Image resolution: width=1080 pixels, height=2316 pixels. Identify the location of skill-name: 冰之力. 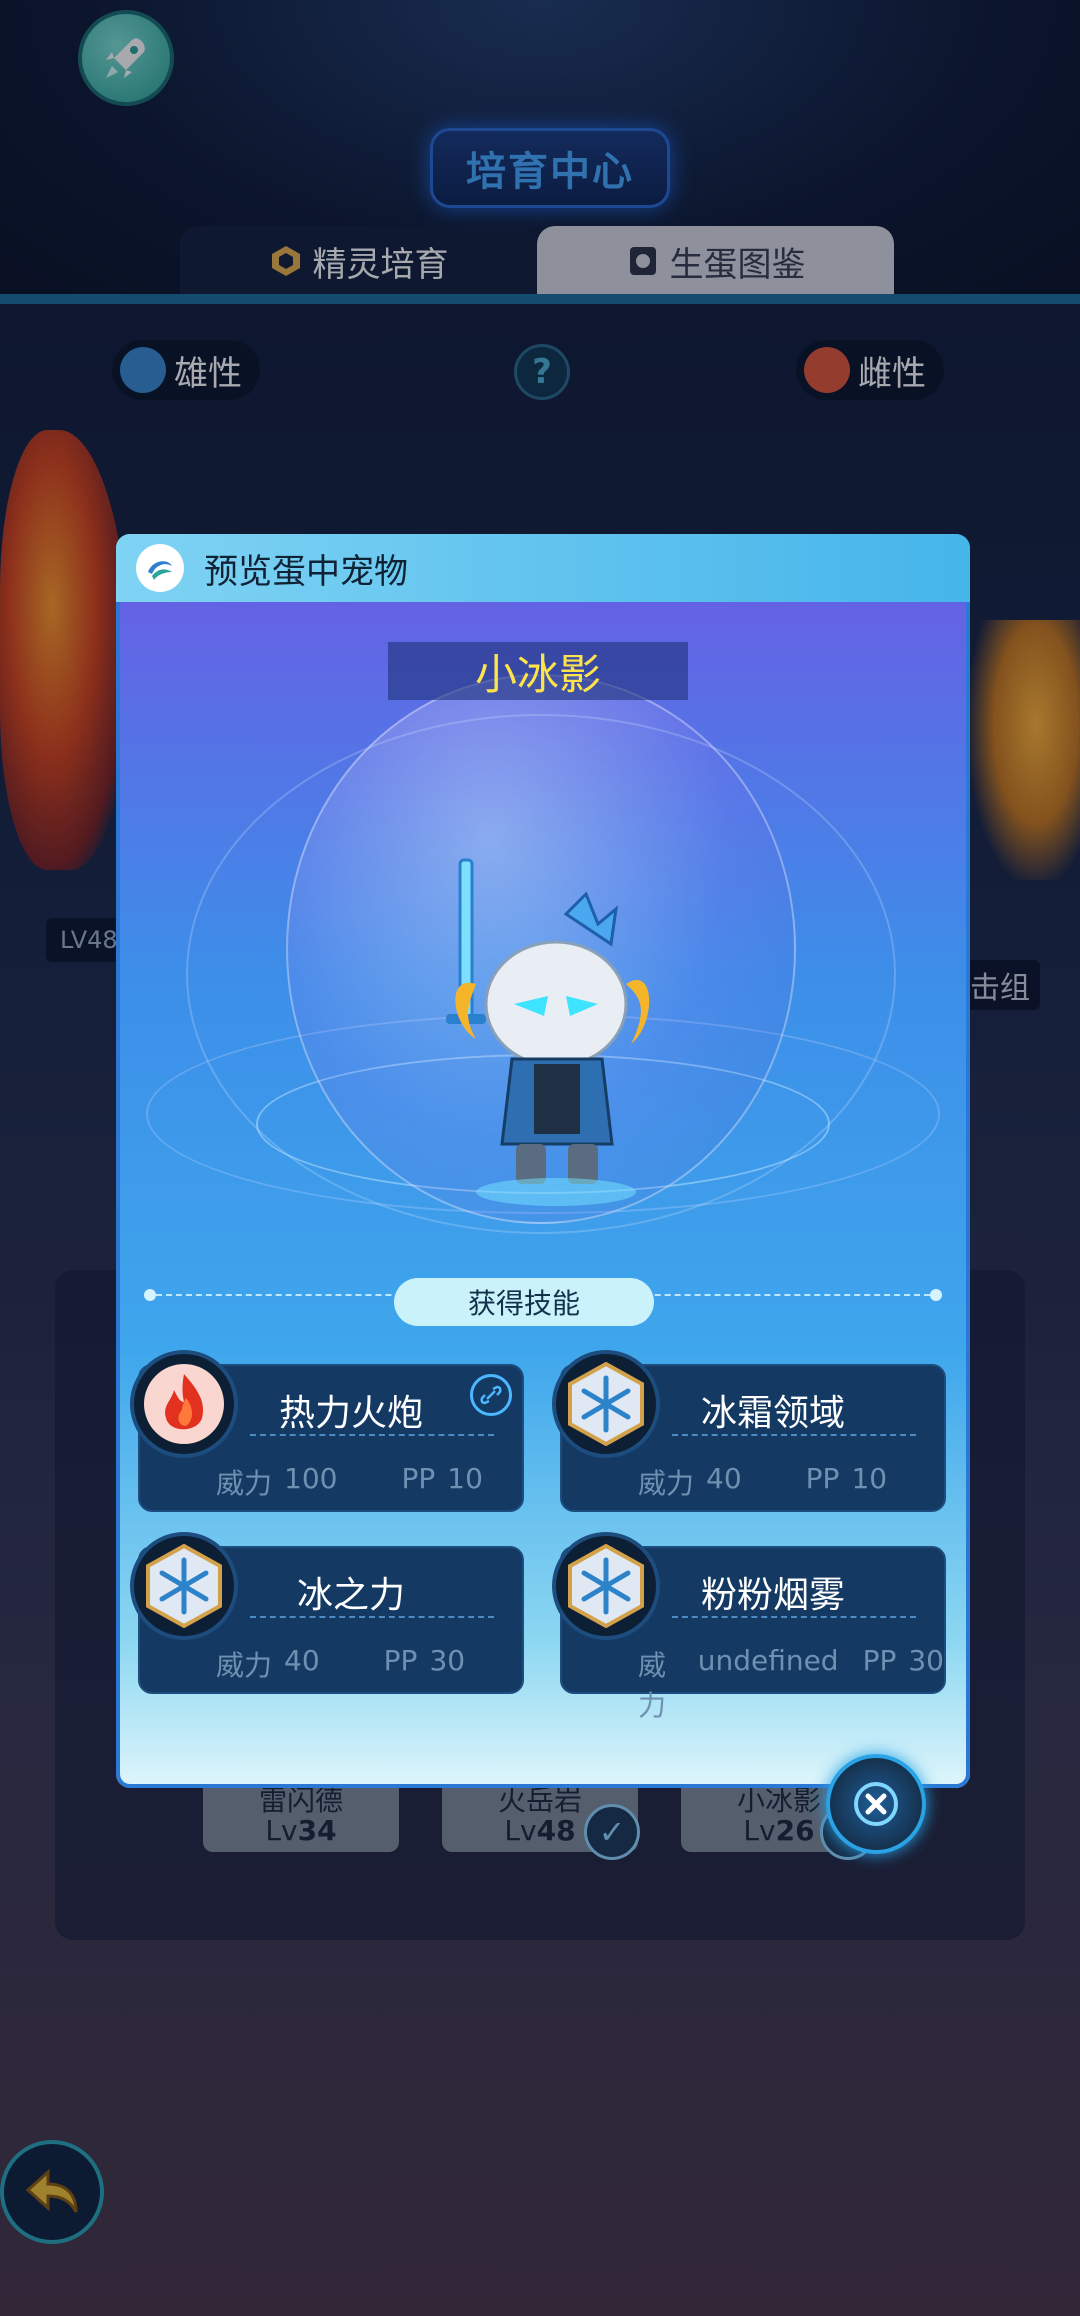
(350, 1595).